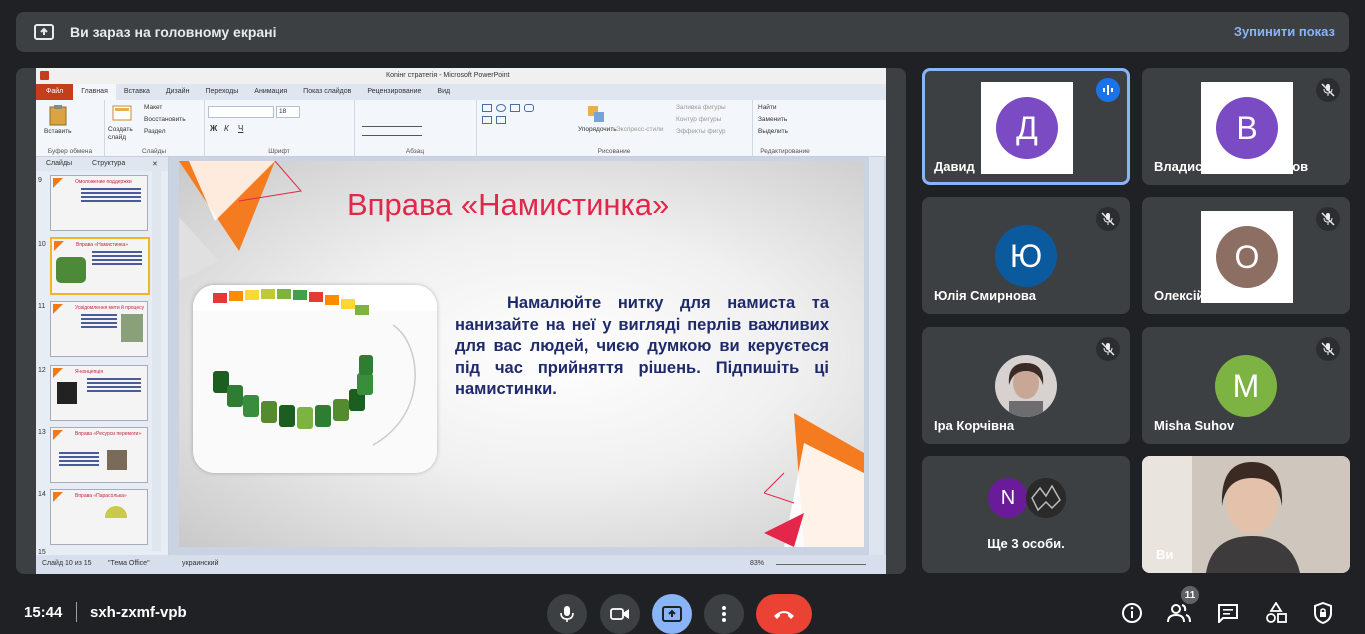  Describe the element at coordinates (1108, 90) in the screenshot. I see `speaking-indicator-icon` at that location.